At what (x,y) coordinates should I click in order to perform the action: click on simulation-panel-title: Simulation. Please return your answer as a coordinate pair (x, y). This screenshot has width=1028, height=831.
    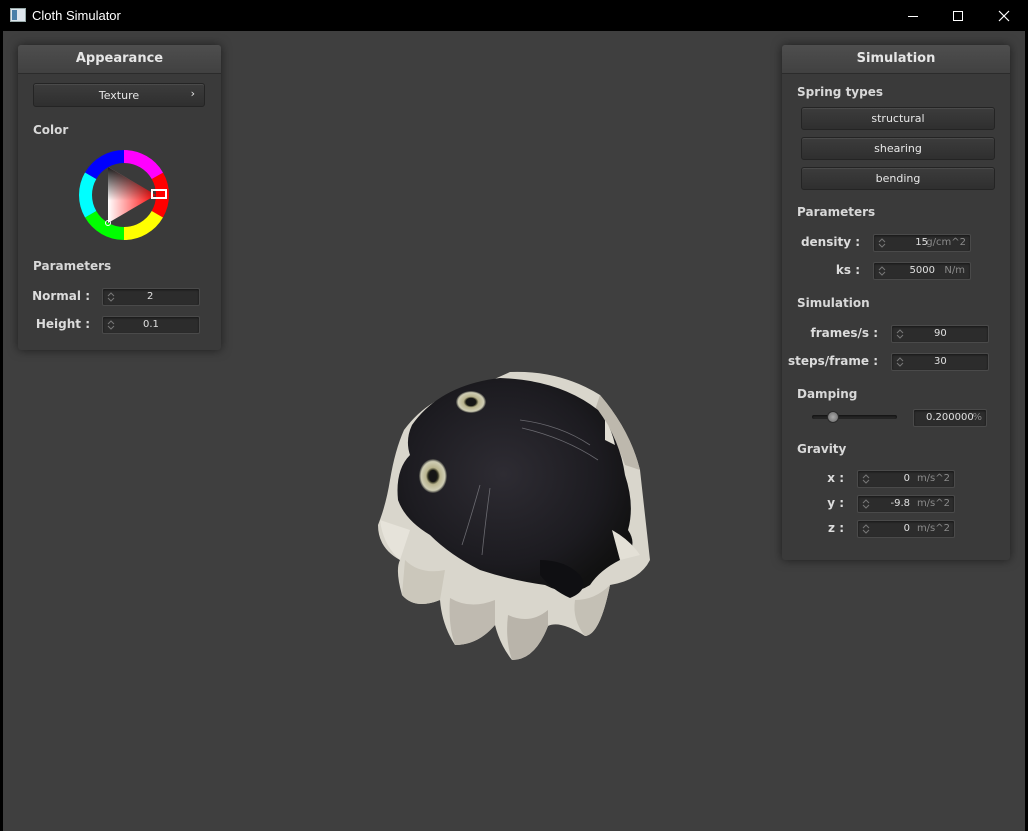
    Looking at the image, I should click on (896, 59).